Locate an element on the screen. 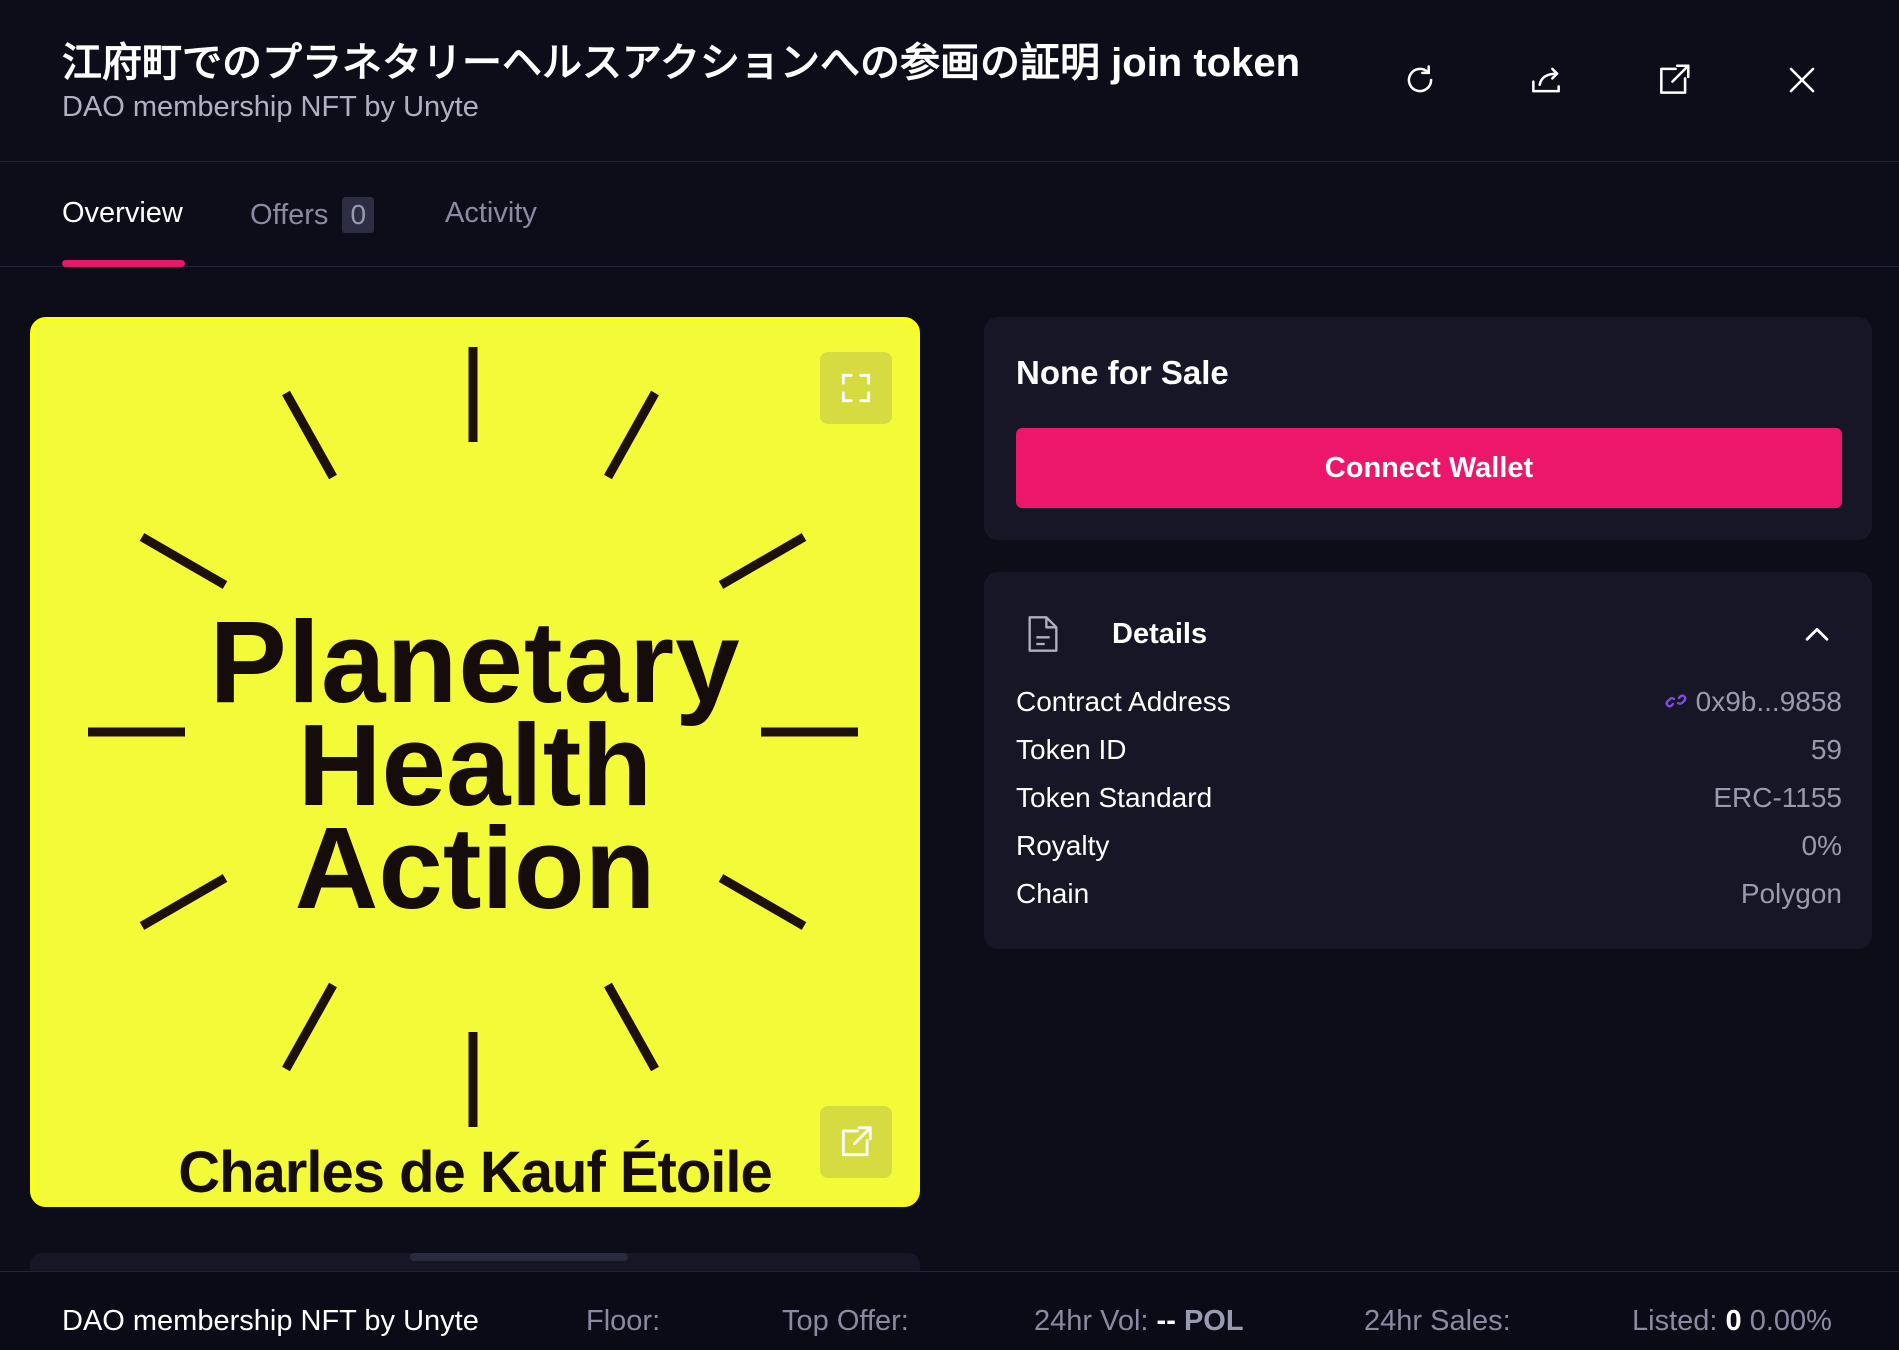  next-section-peek is located at coordinates (475, 1263).